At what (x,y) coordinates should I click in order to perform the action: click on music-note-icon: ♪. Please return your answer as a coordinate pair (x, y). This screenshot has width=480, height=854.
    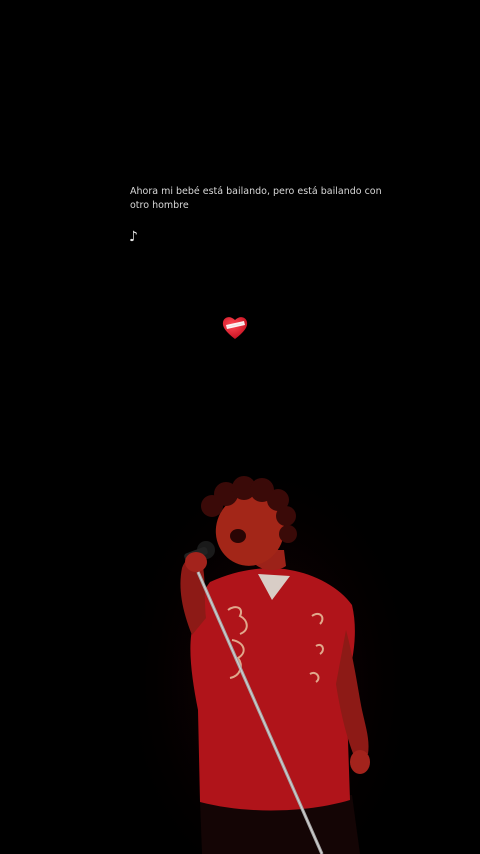
    Looking at the image, I should click on (133, 237).